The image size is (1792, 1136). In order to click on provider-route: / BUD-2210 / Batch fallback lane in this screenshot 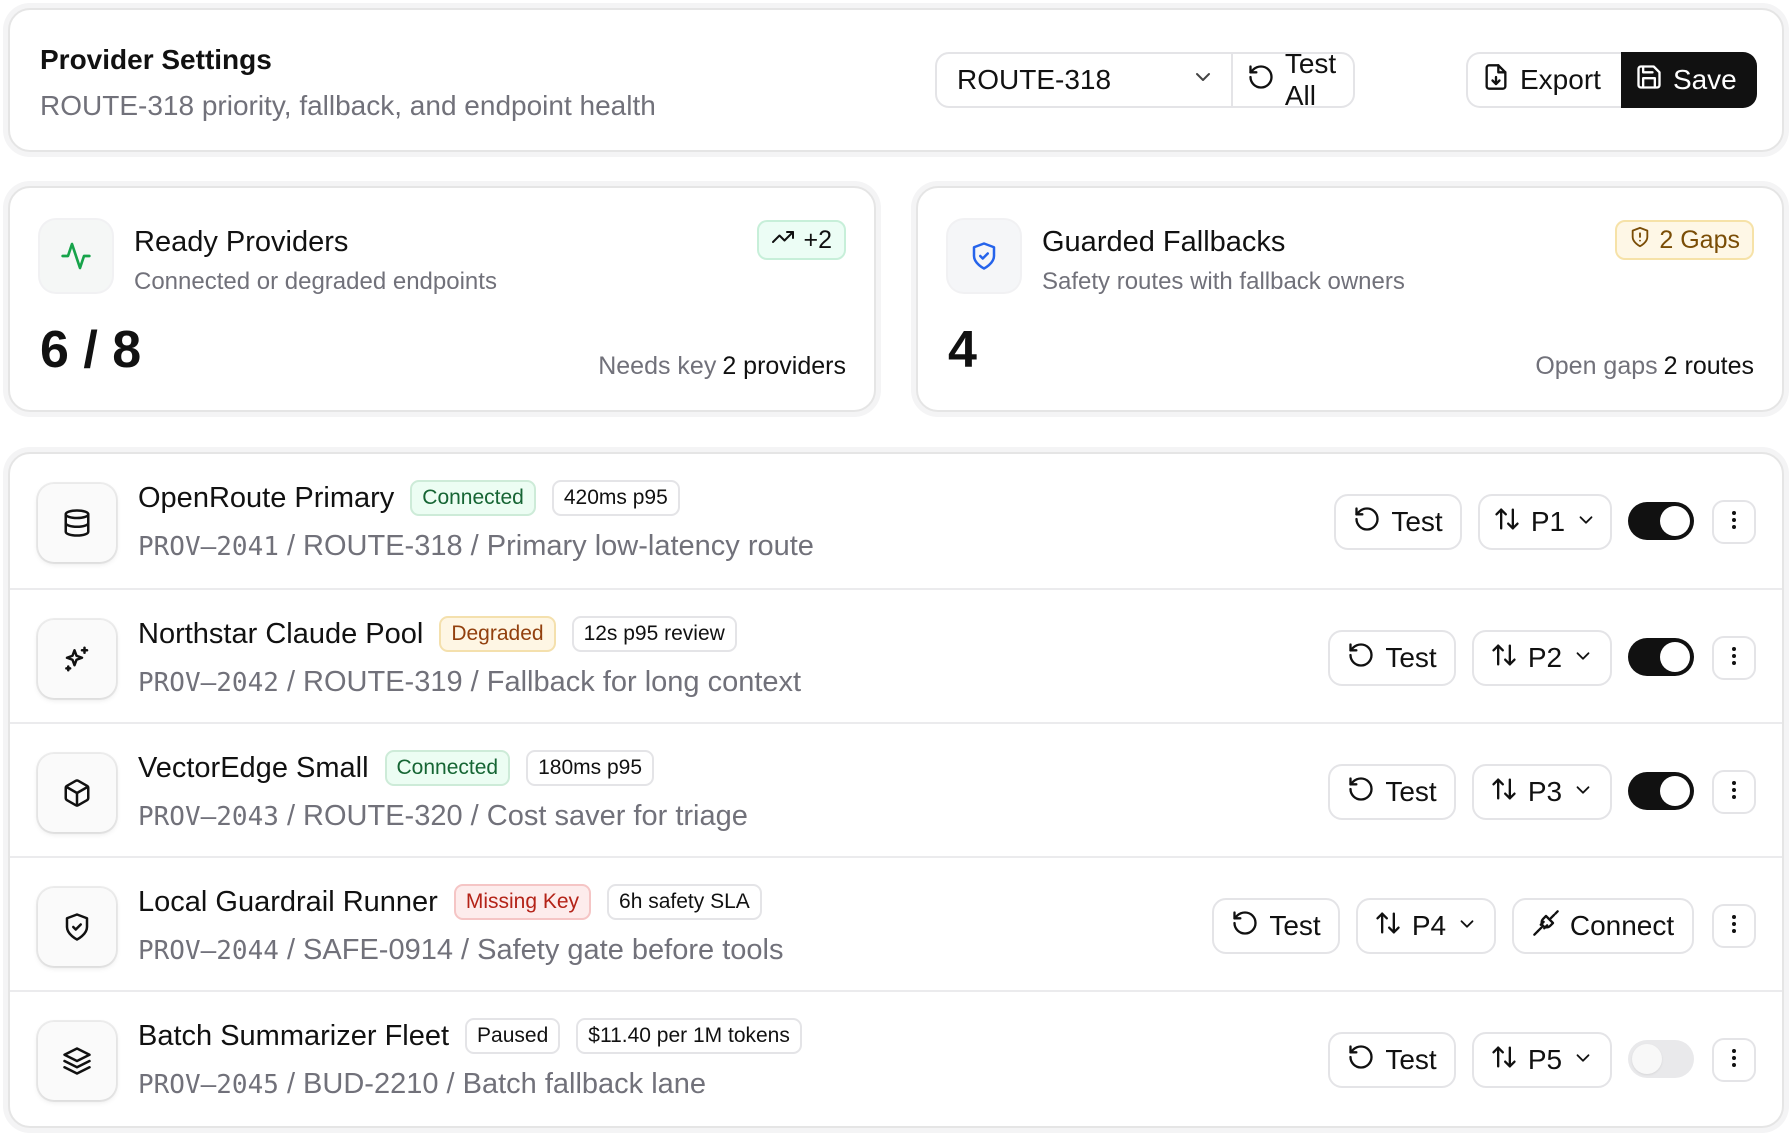, I will do `click(492, 1084)`.